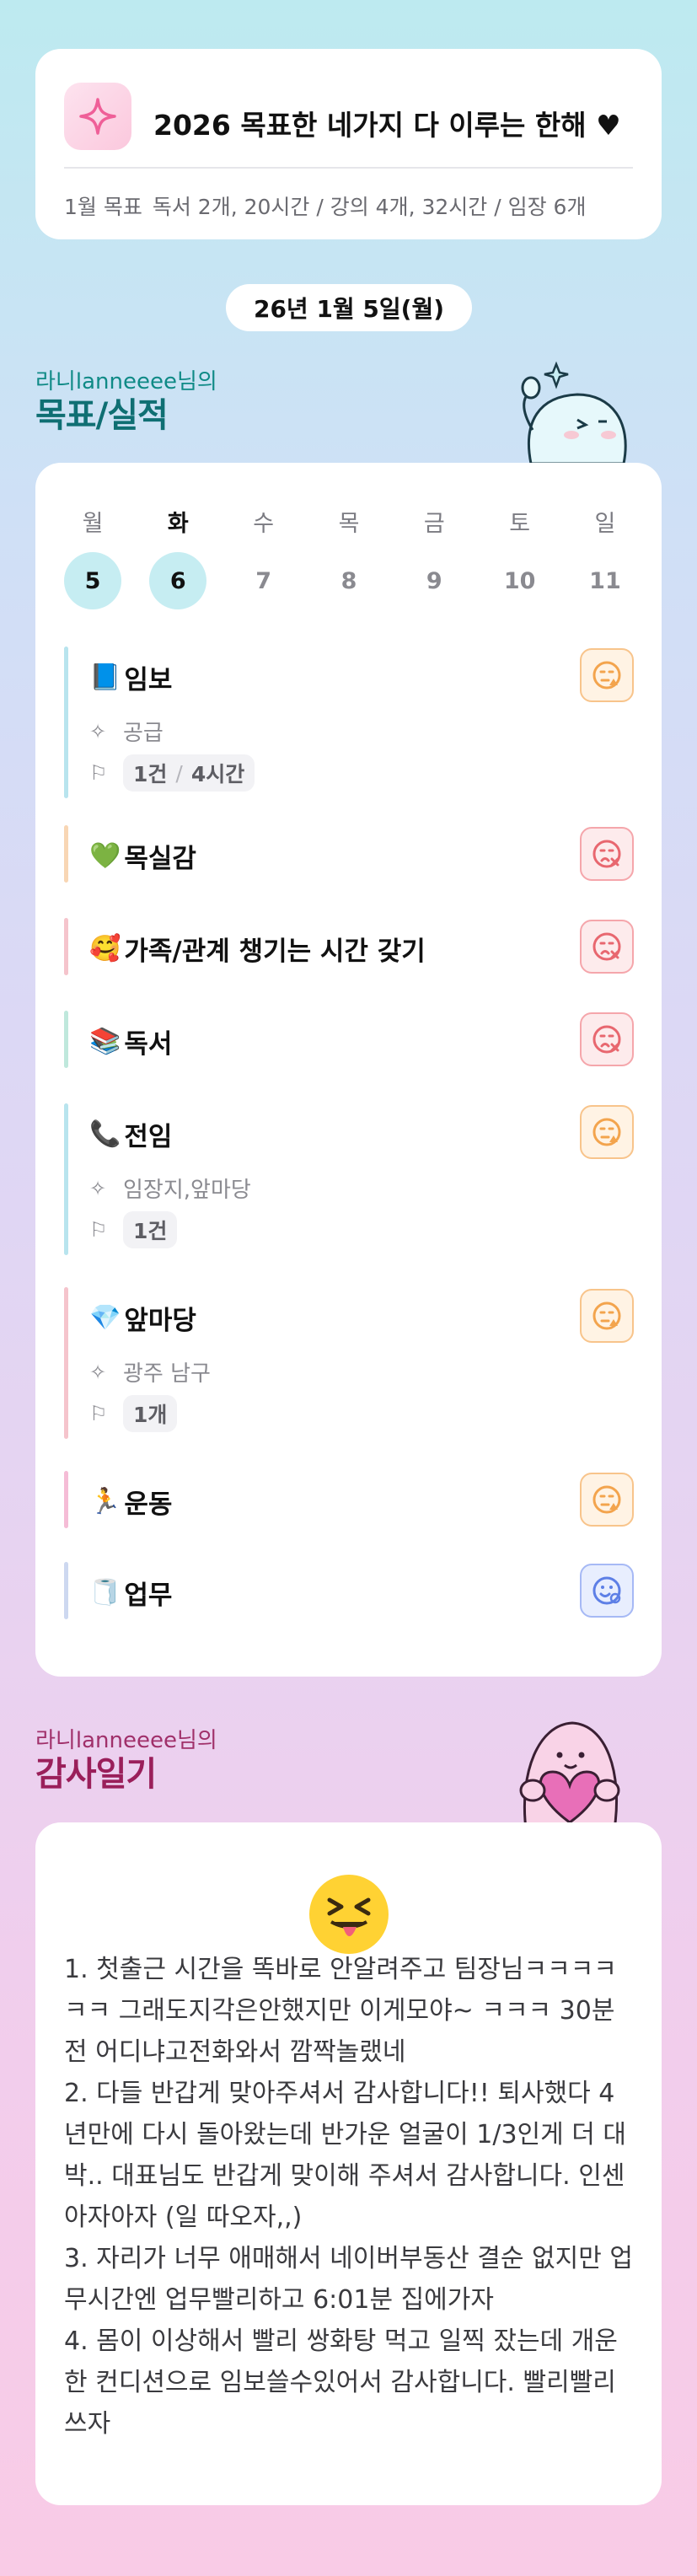 The image size is (697, 2576). Describe the element at coordinates (387, 125) in the screenshot. I see `yearly-goal-title: 2026 목표한 네가지 다 이루는 한해 ♥` at that location.